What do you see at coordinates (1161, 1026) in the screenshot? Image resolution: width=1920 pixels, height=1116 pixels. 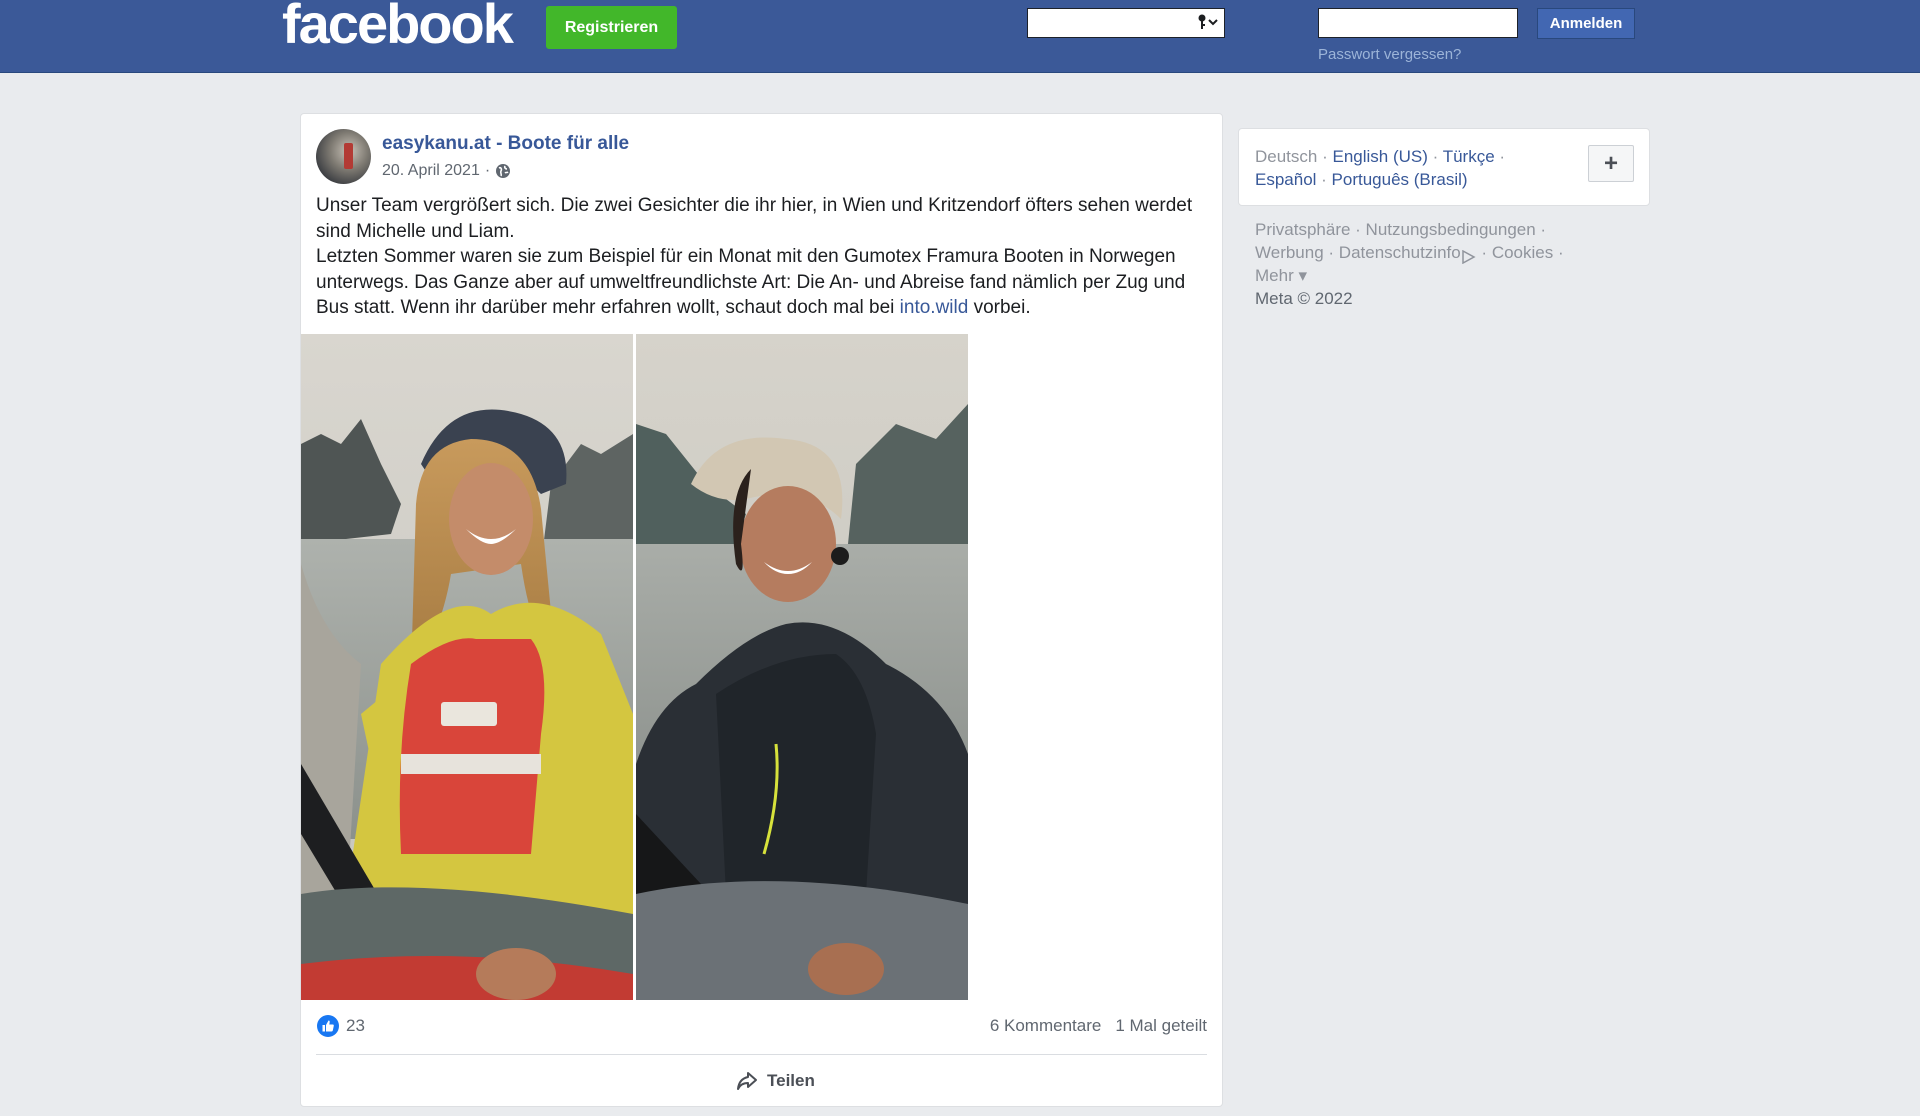 I see `share-count: 1 Mal geteilt` at bounding box center [1161, 1026].